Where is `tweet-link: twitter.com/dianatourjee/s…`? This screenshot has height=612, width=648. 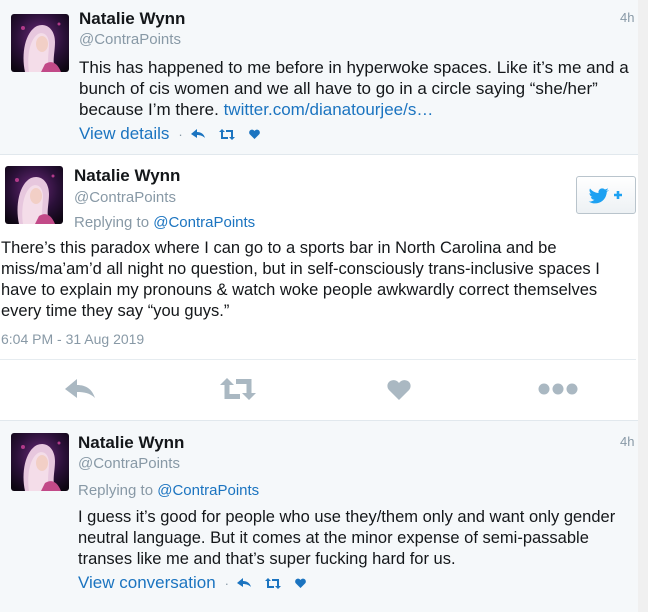 tweet-link: twitter.com/dianatourjee/s… is located at coordinates (329, 109).